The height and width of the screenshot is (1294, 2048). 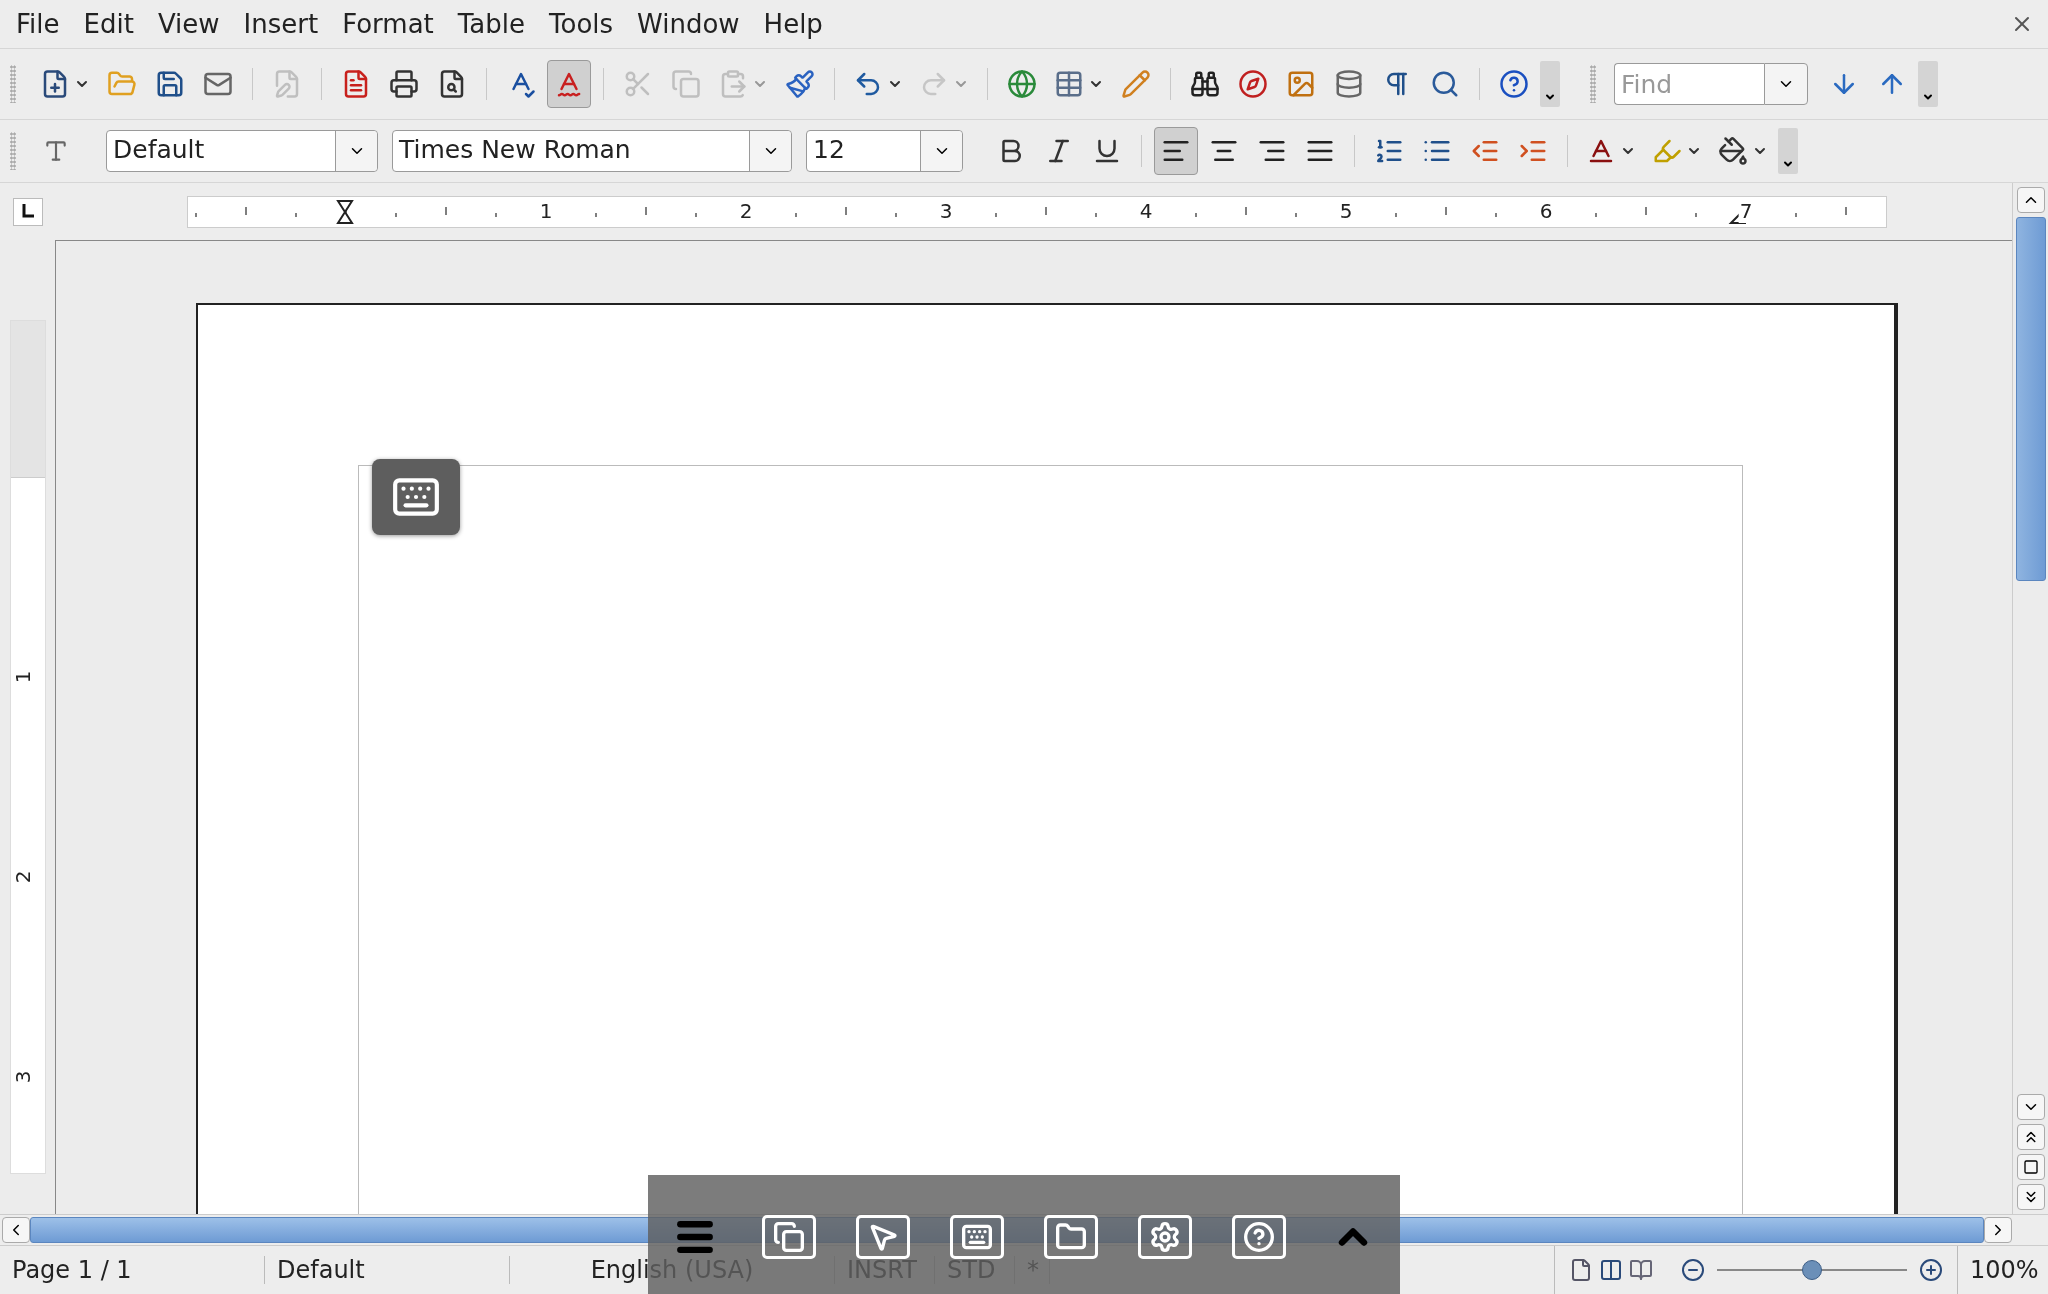 What do you see at coordinates (114, 24) in the screenshot?
I see `menu-item: Edit` at bounding box center [114, 24].